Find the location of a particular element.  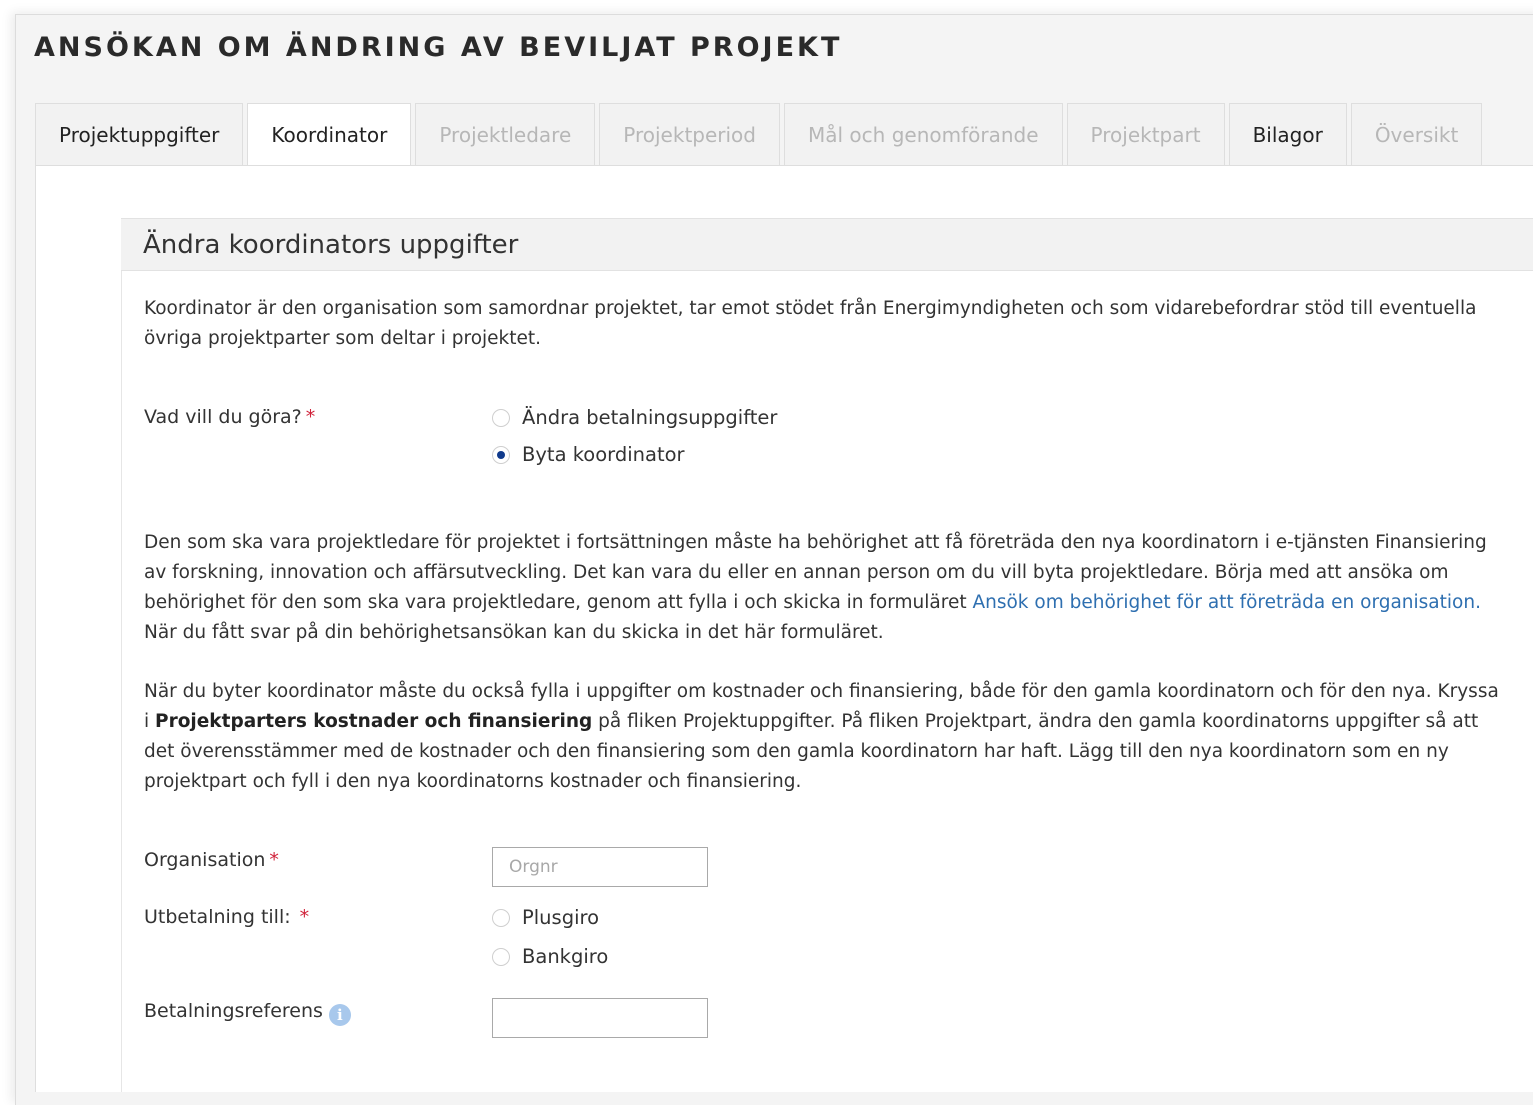

radio-label: Byta koordinator is located at coordinates (603, 454).